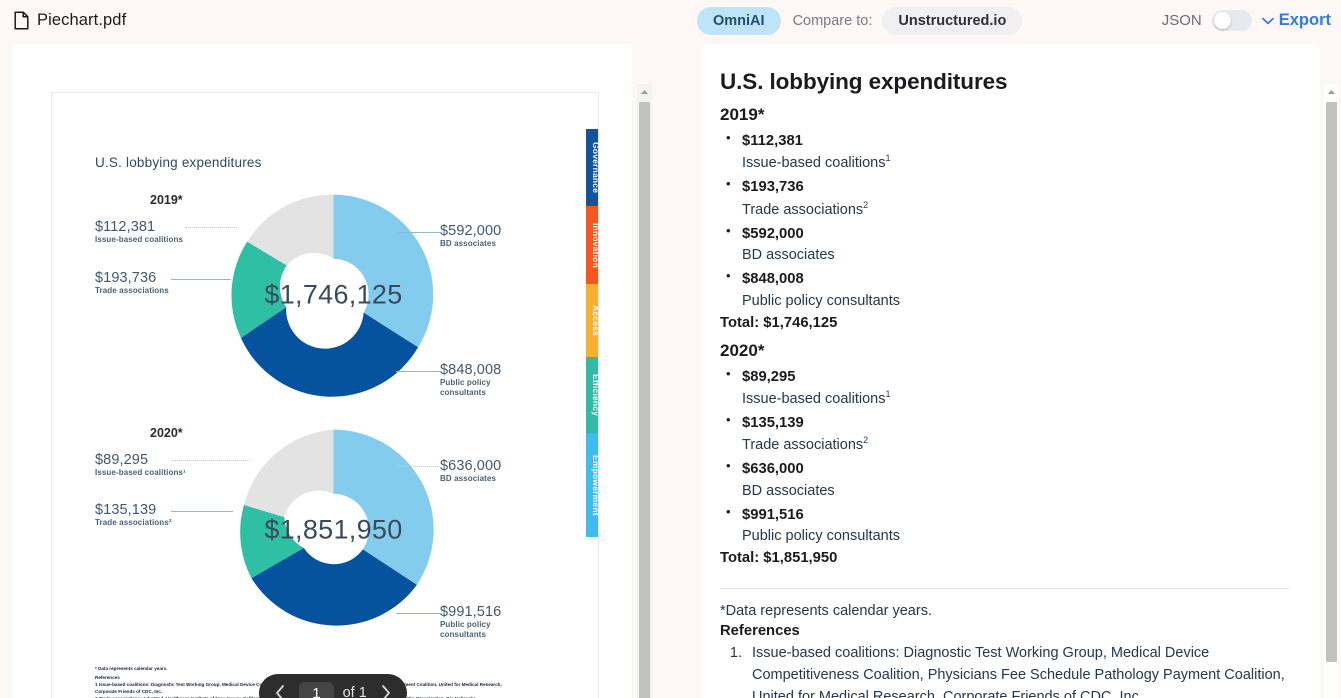 Image resolution: width=1341 pixels, height=698 pixels. What do you see at coordinates (1222, 20) in the screenshot?
I see `toggle-knob` at bounding box center [1222, 20].